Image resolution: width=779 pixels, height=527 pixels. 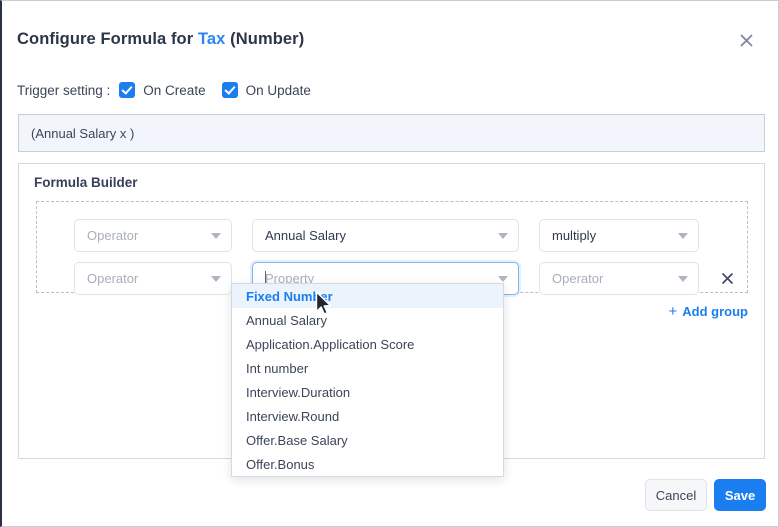 What do you see at coordinates (107, 39) in the screenshot?
I see `page-title-prefix: Configure Formula for` at bounding box center [107, 39].